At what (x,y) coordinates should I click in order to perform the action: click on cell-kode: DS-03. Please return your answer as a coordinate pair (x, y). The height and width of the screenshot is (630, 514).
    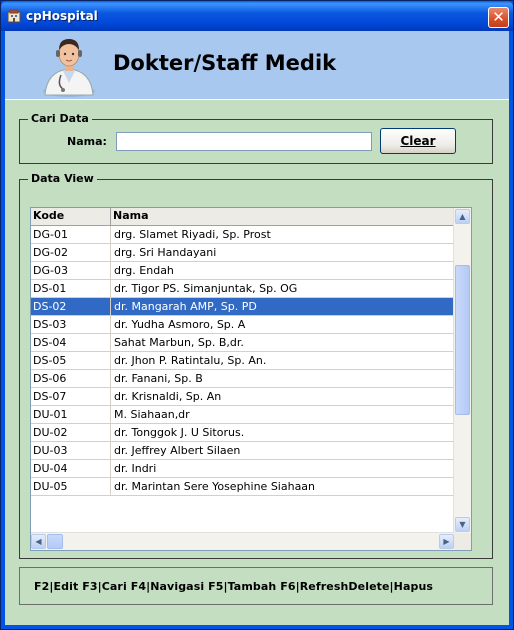
    Looking at the image, I should click on (71, 324).